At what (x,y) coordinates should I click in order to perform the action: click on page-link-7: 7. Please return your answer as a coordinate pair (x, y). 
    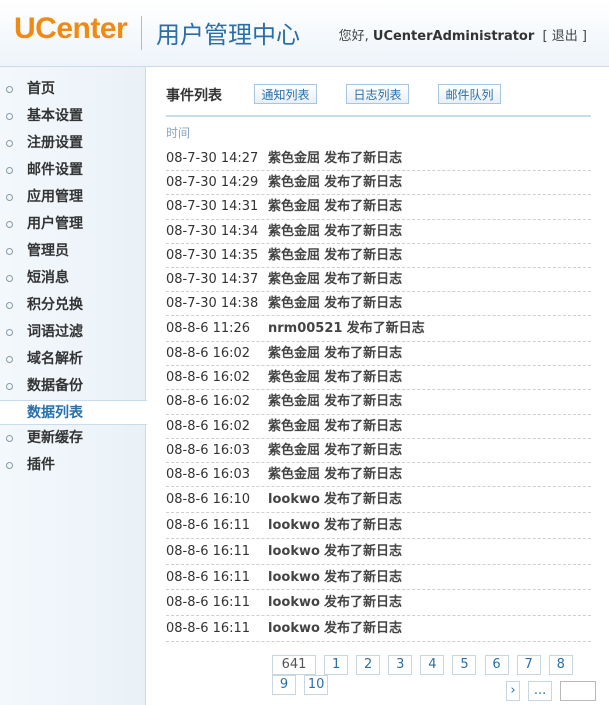
    Looking at the image, I should click on (528, 665).